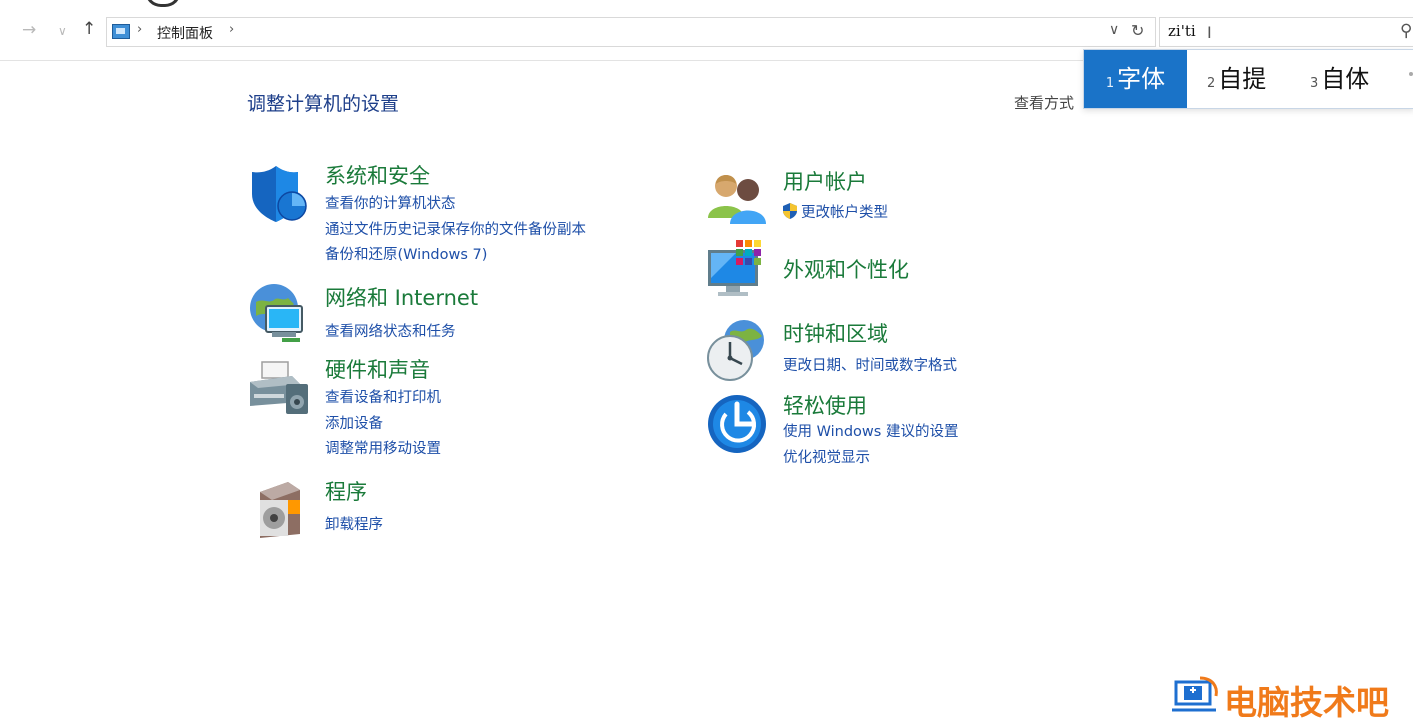  Describe the element at coordinates (29, 30) in the screenshot. I see `back-button: →` at that location.